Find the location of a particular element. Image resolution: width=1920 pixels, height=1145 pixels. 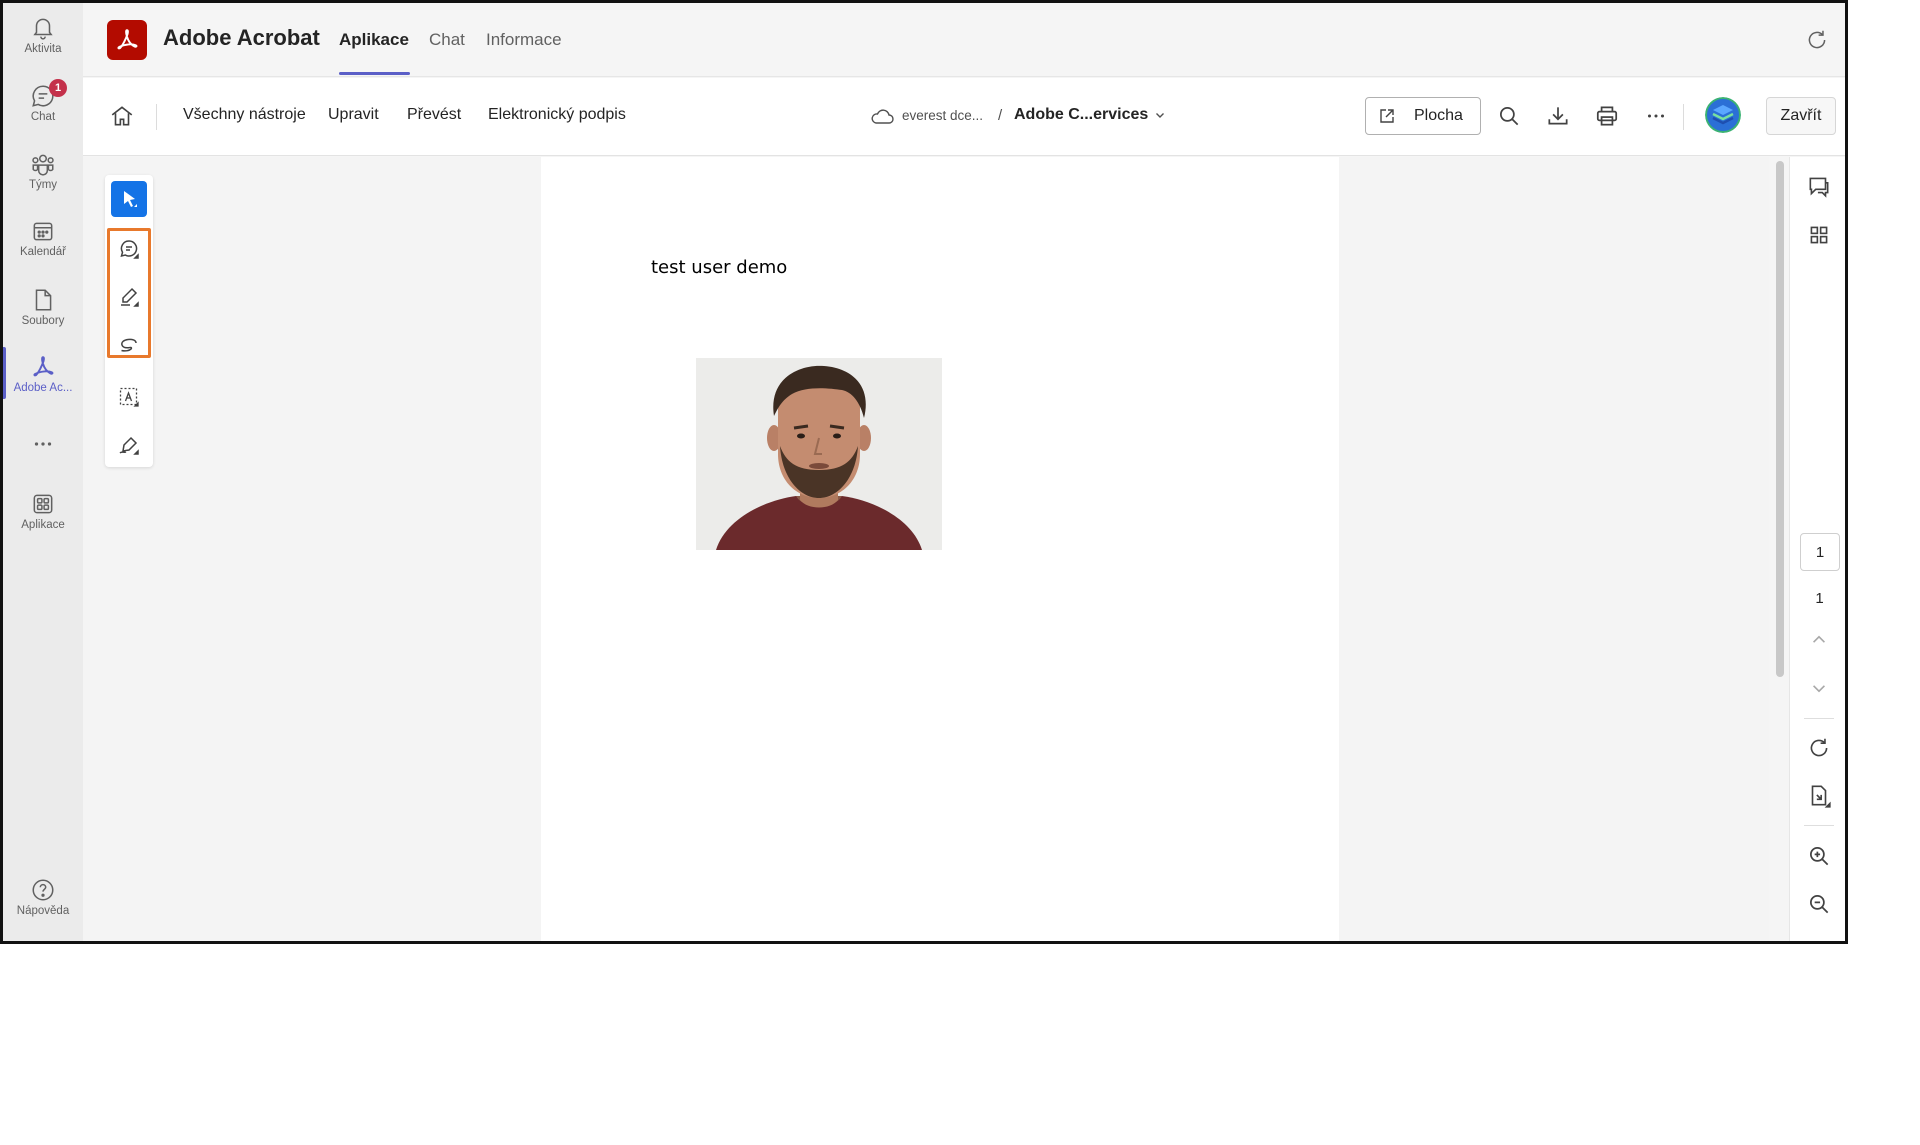

right-side-panel: 1 1 is located at coordinates (1817, 549).